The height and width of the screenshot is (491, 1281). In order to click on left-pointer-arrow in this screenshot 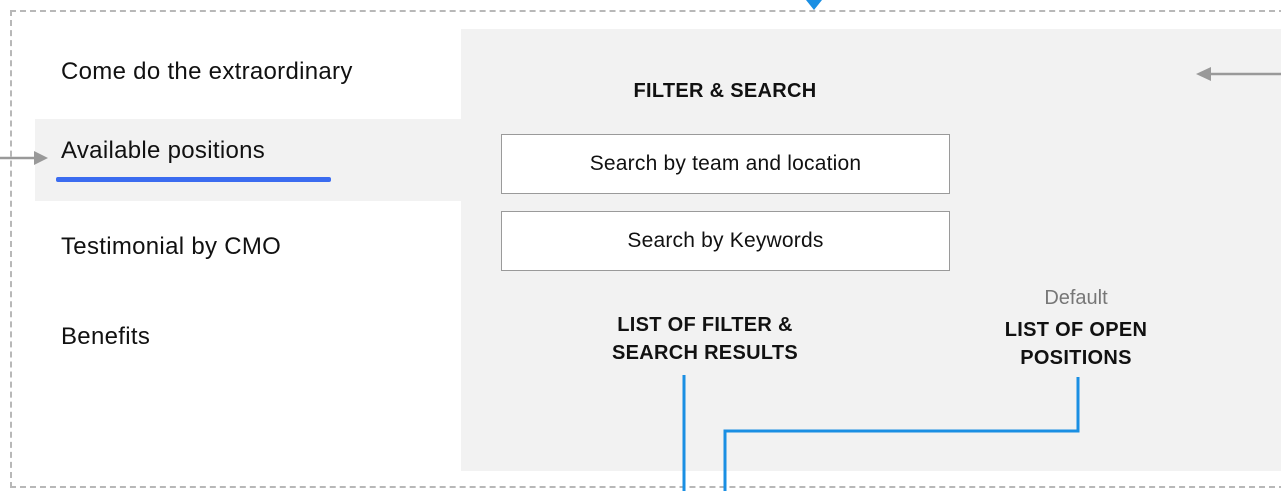, I will do `click(24, 158)`.